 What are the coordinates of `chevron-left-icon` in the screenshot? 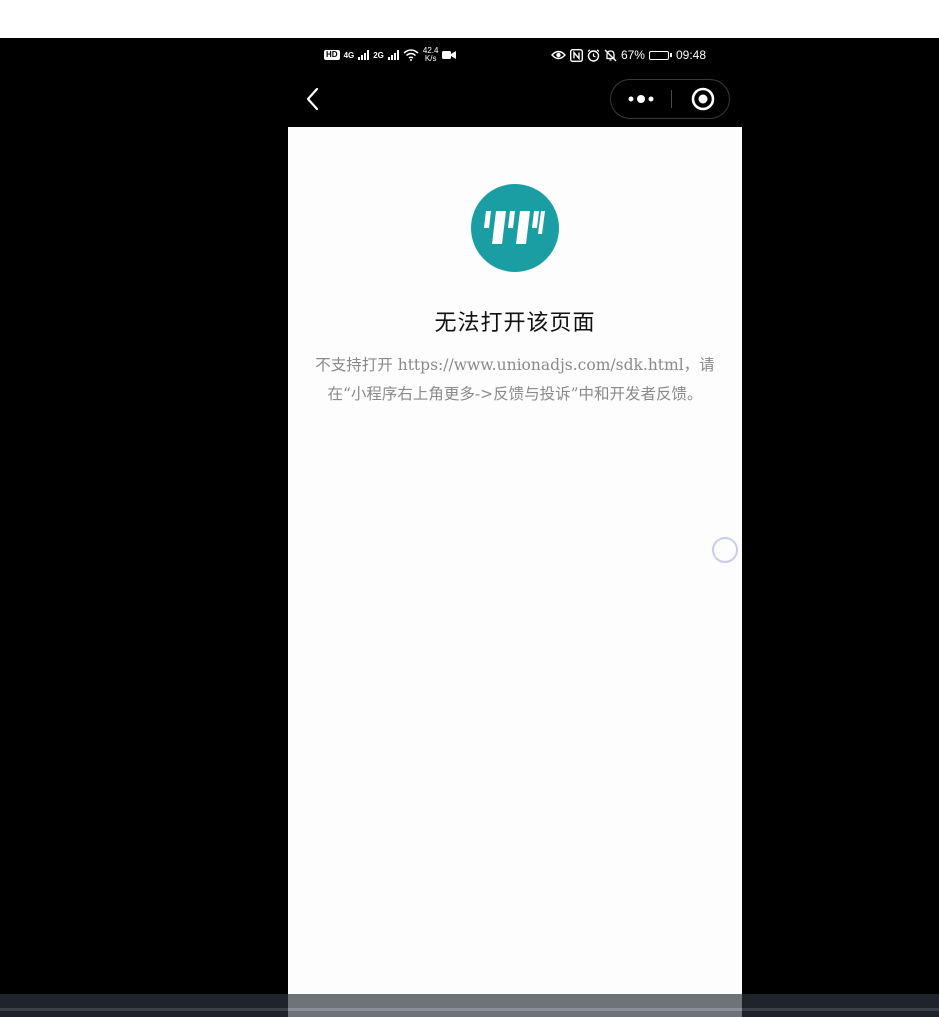 It's located at (312, 99).